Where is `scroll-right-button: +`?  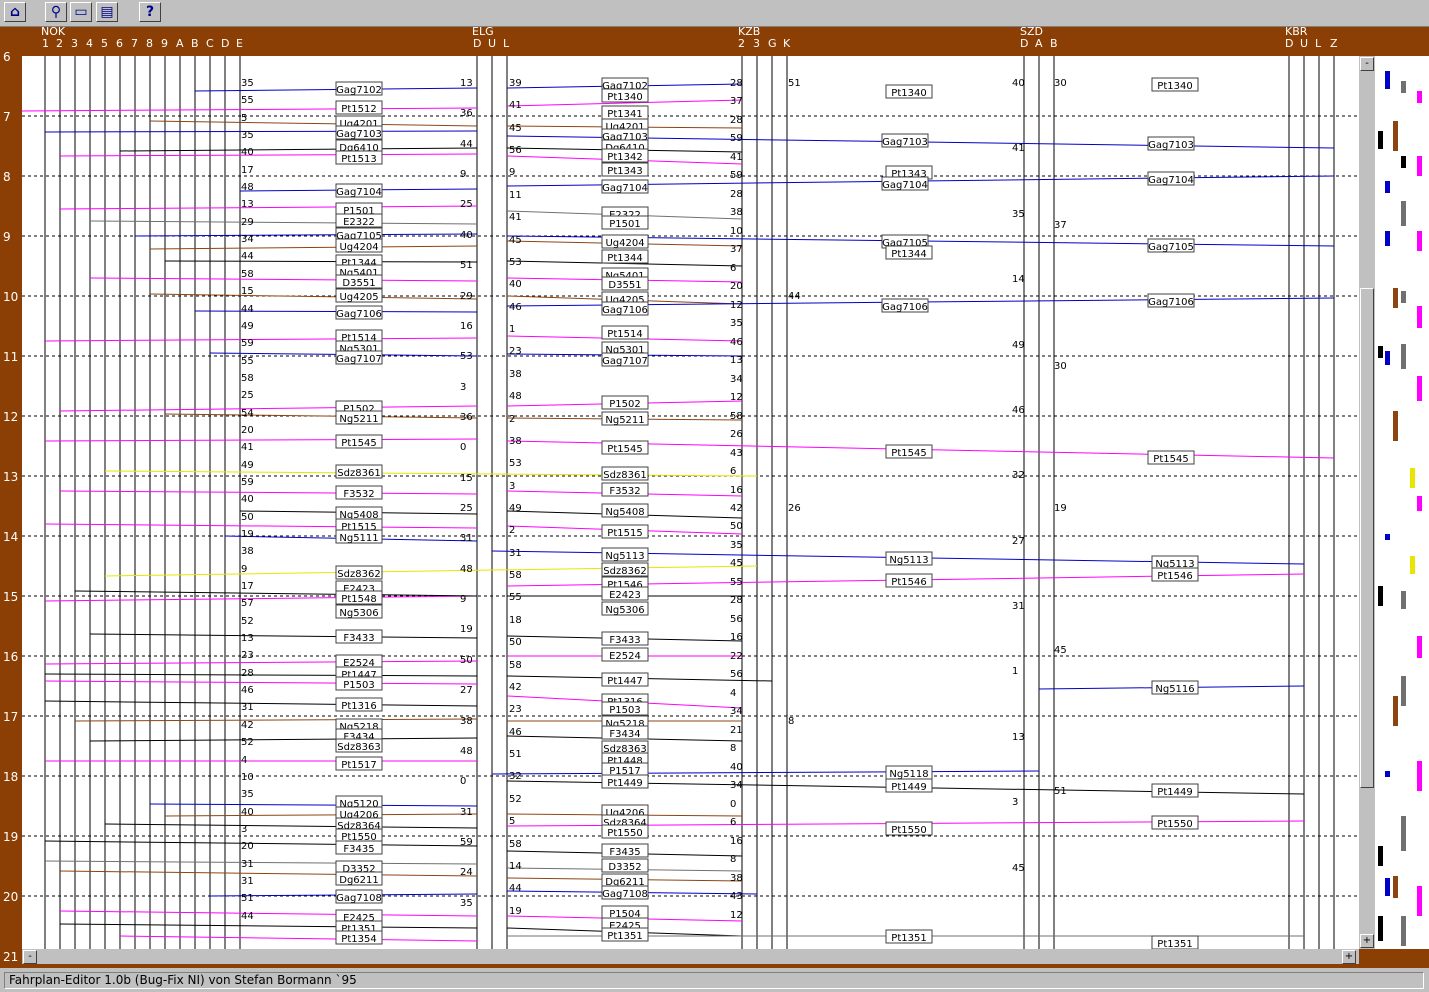
scroll-right-button: + is located at coordinates (1349, 957).